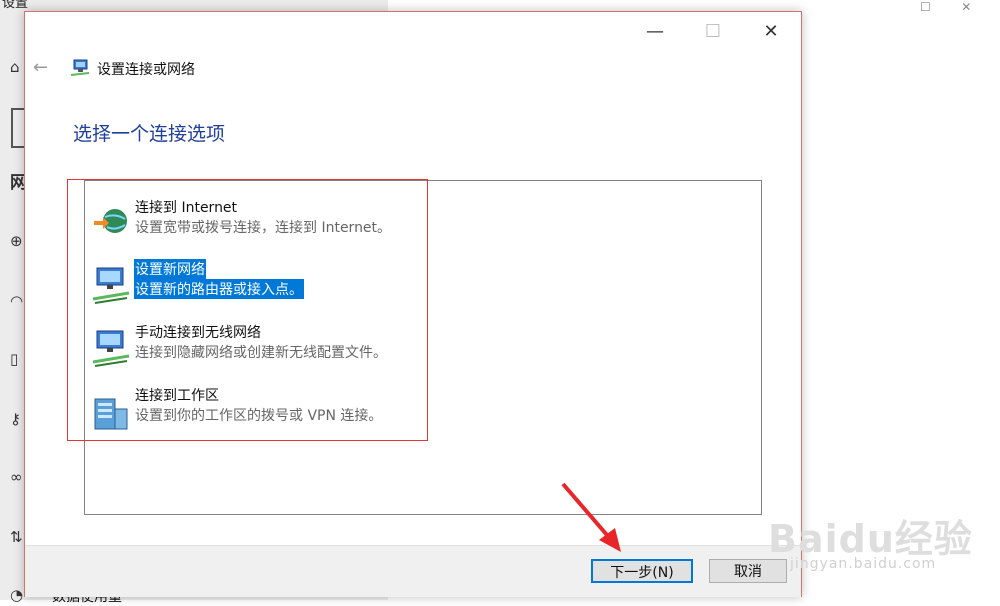  Describe the element at coordinates (146, 70) in the screenshot. I see `dialog-title: 设置连接或网络` at that location.